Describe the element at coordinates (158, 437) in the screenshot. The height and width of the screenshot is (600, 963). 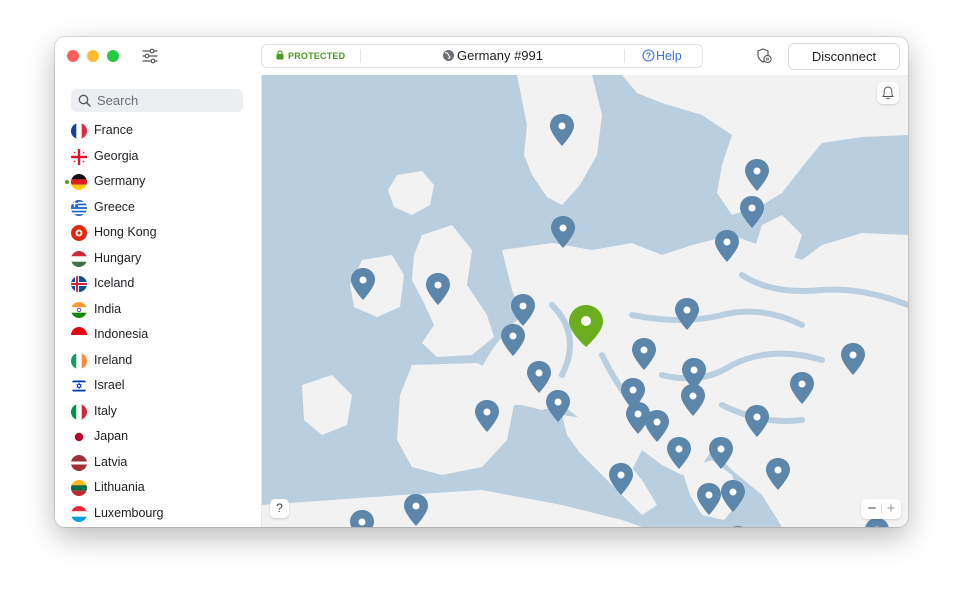
I see `country-item-japan: Japan` at that location.